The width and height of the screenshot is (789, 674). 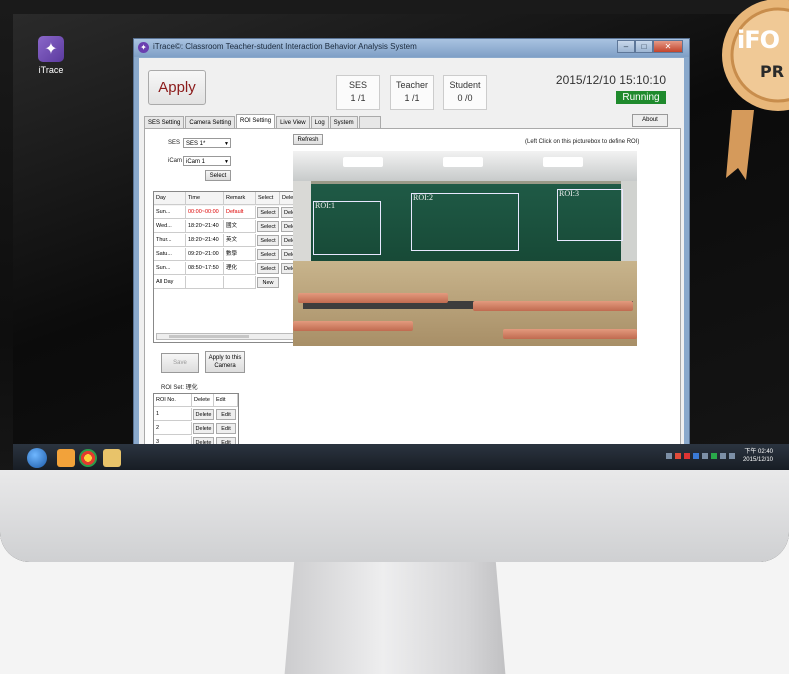 I want to click on remark-cell: 國文, so click(x=240, y=226).